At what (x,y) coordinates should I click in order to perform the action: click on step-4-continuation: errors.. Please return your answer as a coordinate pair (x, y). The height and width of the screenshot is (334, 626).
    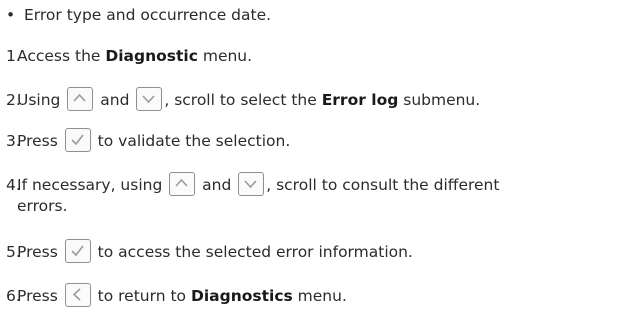
    Looking at the image, I should click on (42, 206).